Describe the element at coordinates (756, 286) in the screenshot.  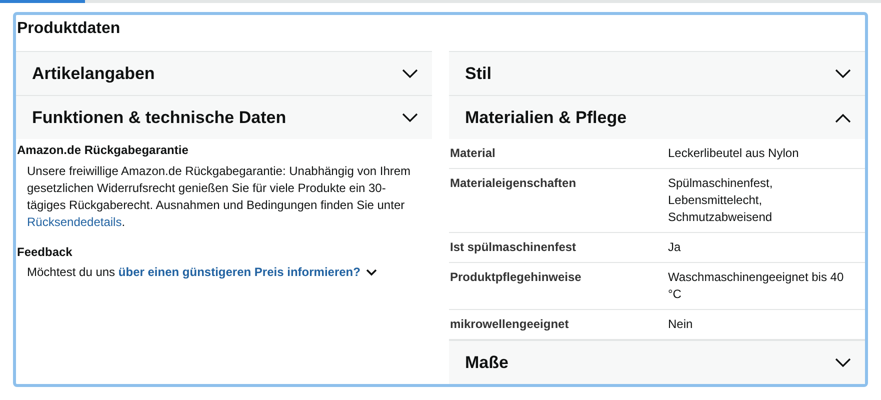
I see `attribute-value: Waschmaschinengeeignet bis 40 °C` at that location.